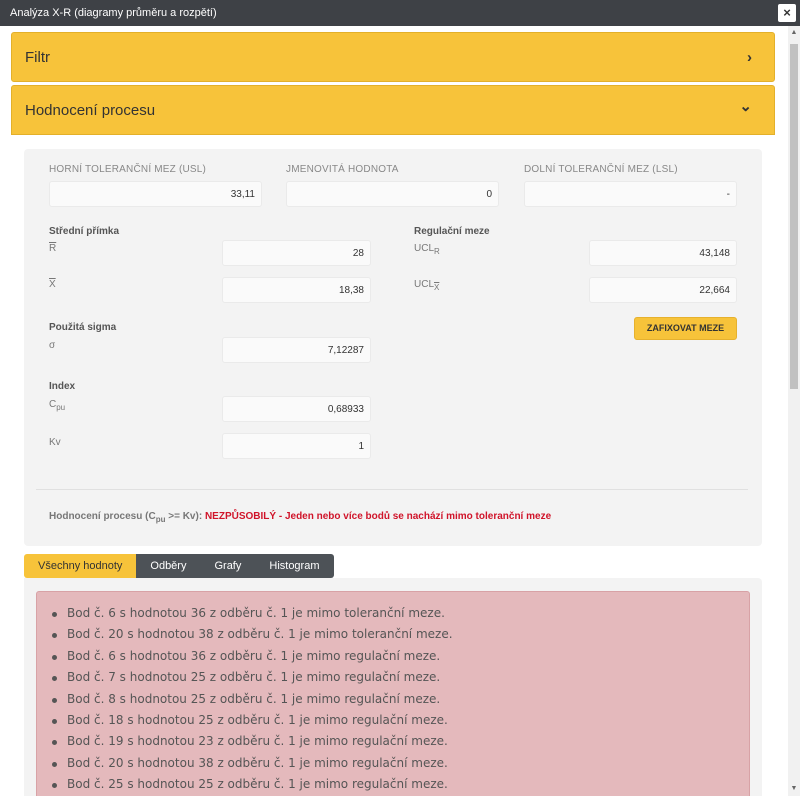 This screenshot has height=796, width=800. Describe the element at coordinates (57, 405) in the screenshot. I see `cpu-label: Cpu` at that location.